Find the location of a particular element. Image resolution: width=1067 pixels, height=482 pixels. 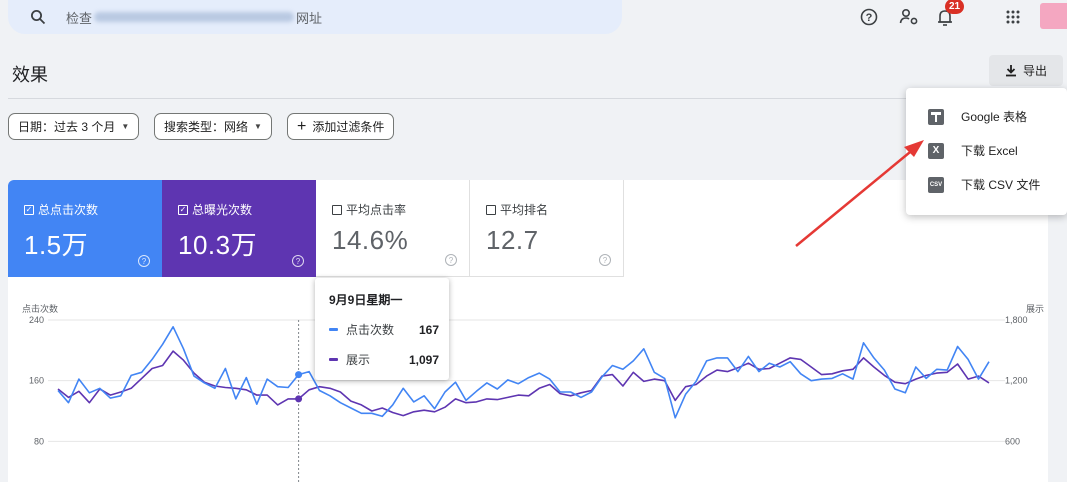

export-menu: Google 表格 X 下载 Excel CSV 下载 CSV 文件 is located at coordinates (986, 151).